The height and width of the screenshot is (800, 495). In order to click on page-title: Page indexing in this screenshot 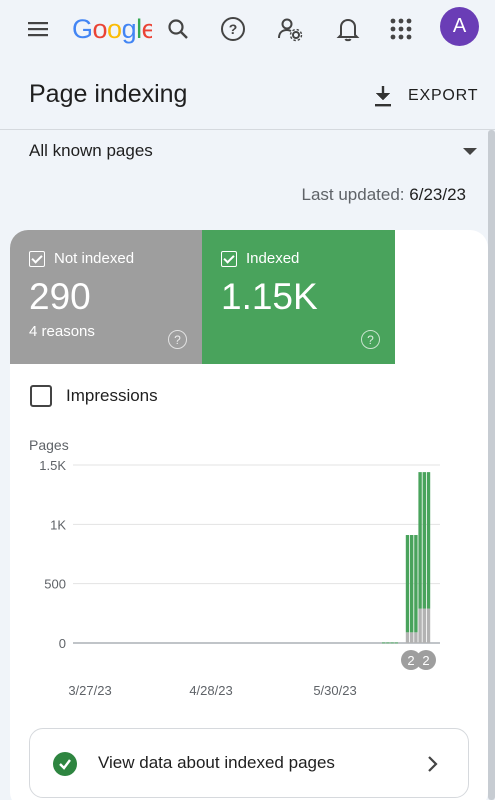, I will do `click(108, 94)`.